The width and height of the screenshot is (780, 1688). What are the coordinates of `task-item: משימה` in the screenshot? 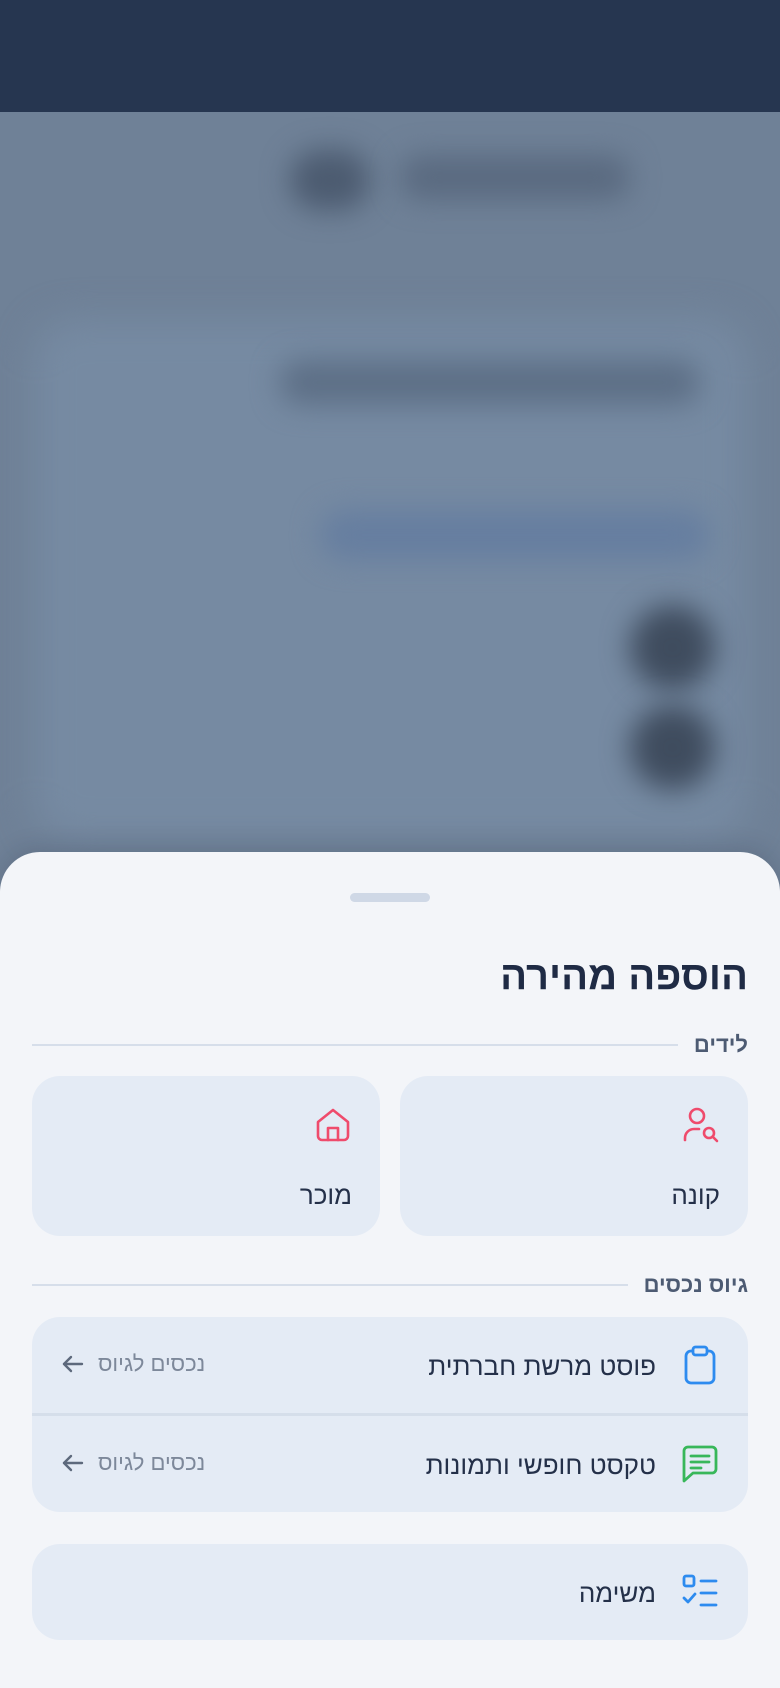 It's located at (390, 1592).